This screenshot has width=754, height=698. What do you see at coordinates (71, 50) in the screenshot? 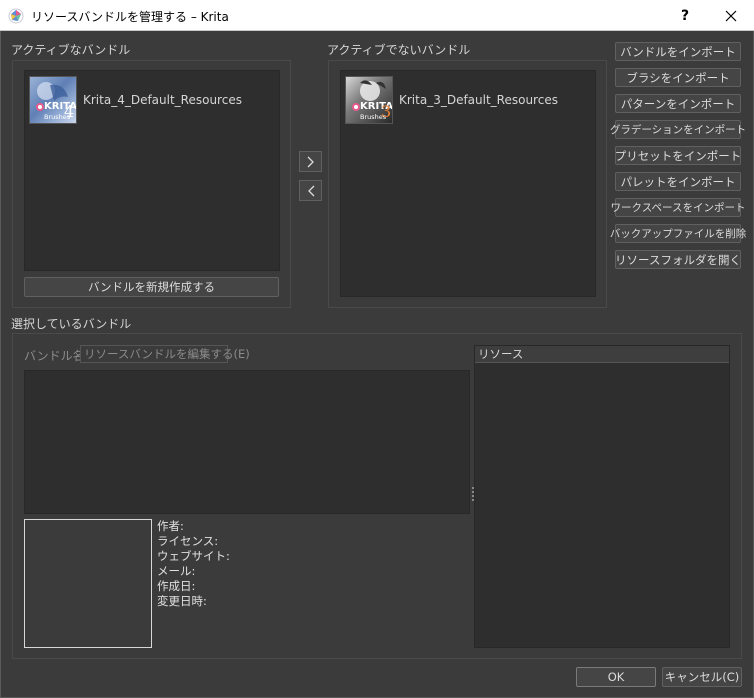
I see `active-bundles-label: アクティブなバンドル` at bounding box center [71, 50].